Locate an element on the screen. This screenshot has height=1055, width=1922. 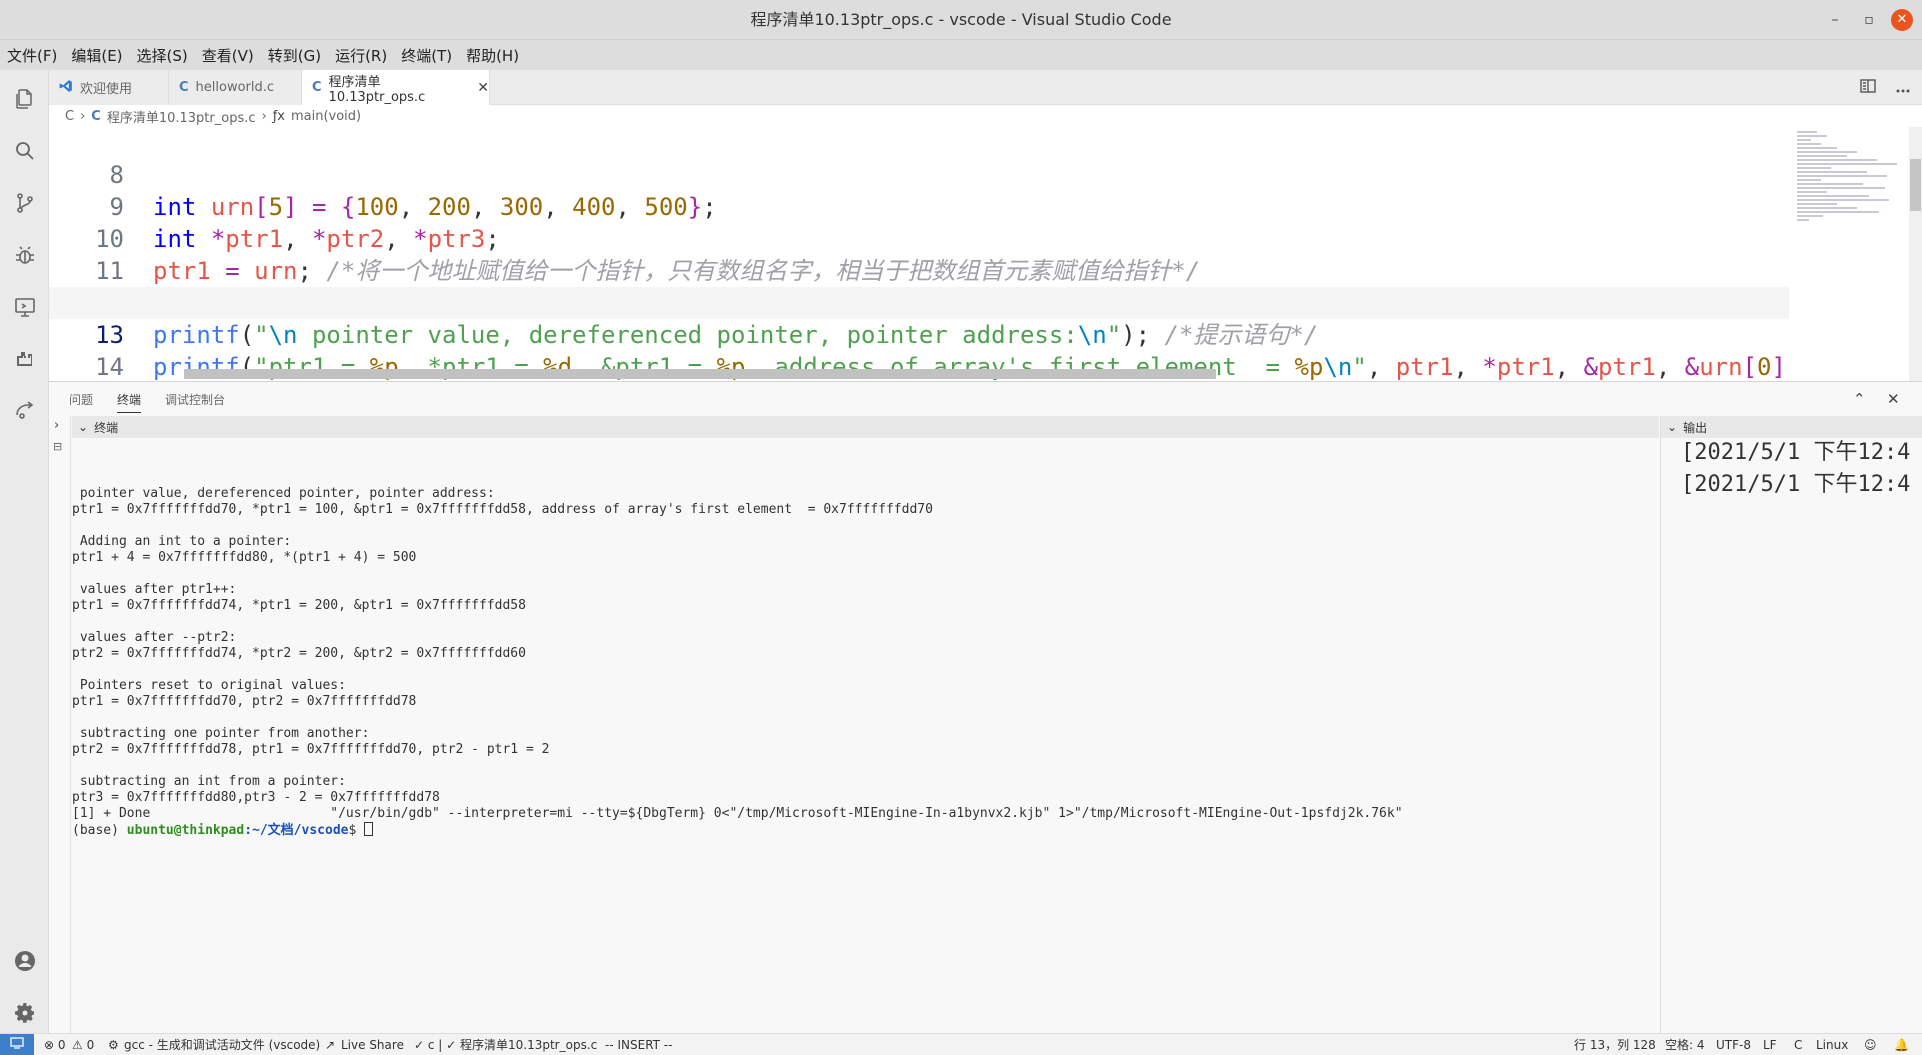
terminal-prompt-line: (base) ubuntu@thinkpad:~/文档/vscode$ is located at coordinates (223, 830).